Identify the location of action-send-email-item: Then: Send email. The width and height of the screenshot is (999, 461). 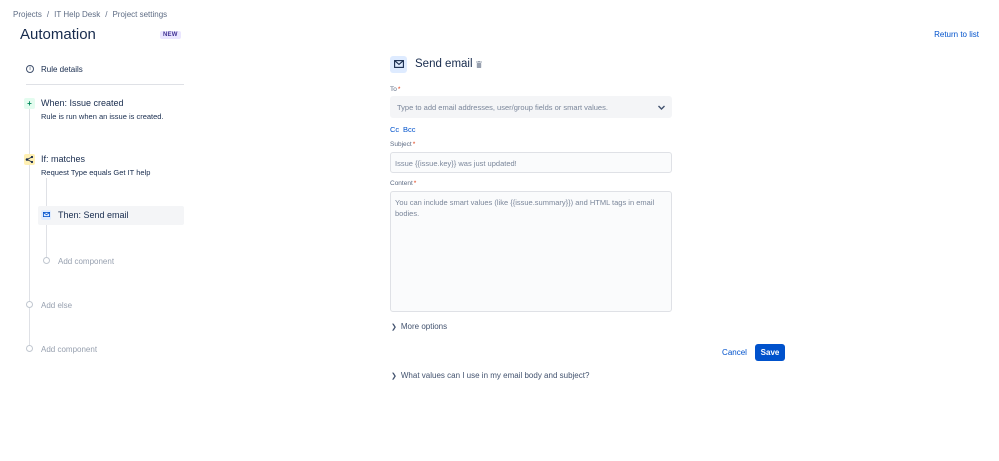
(111, 215).